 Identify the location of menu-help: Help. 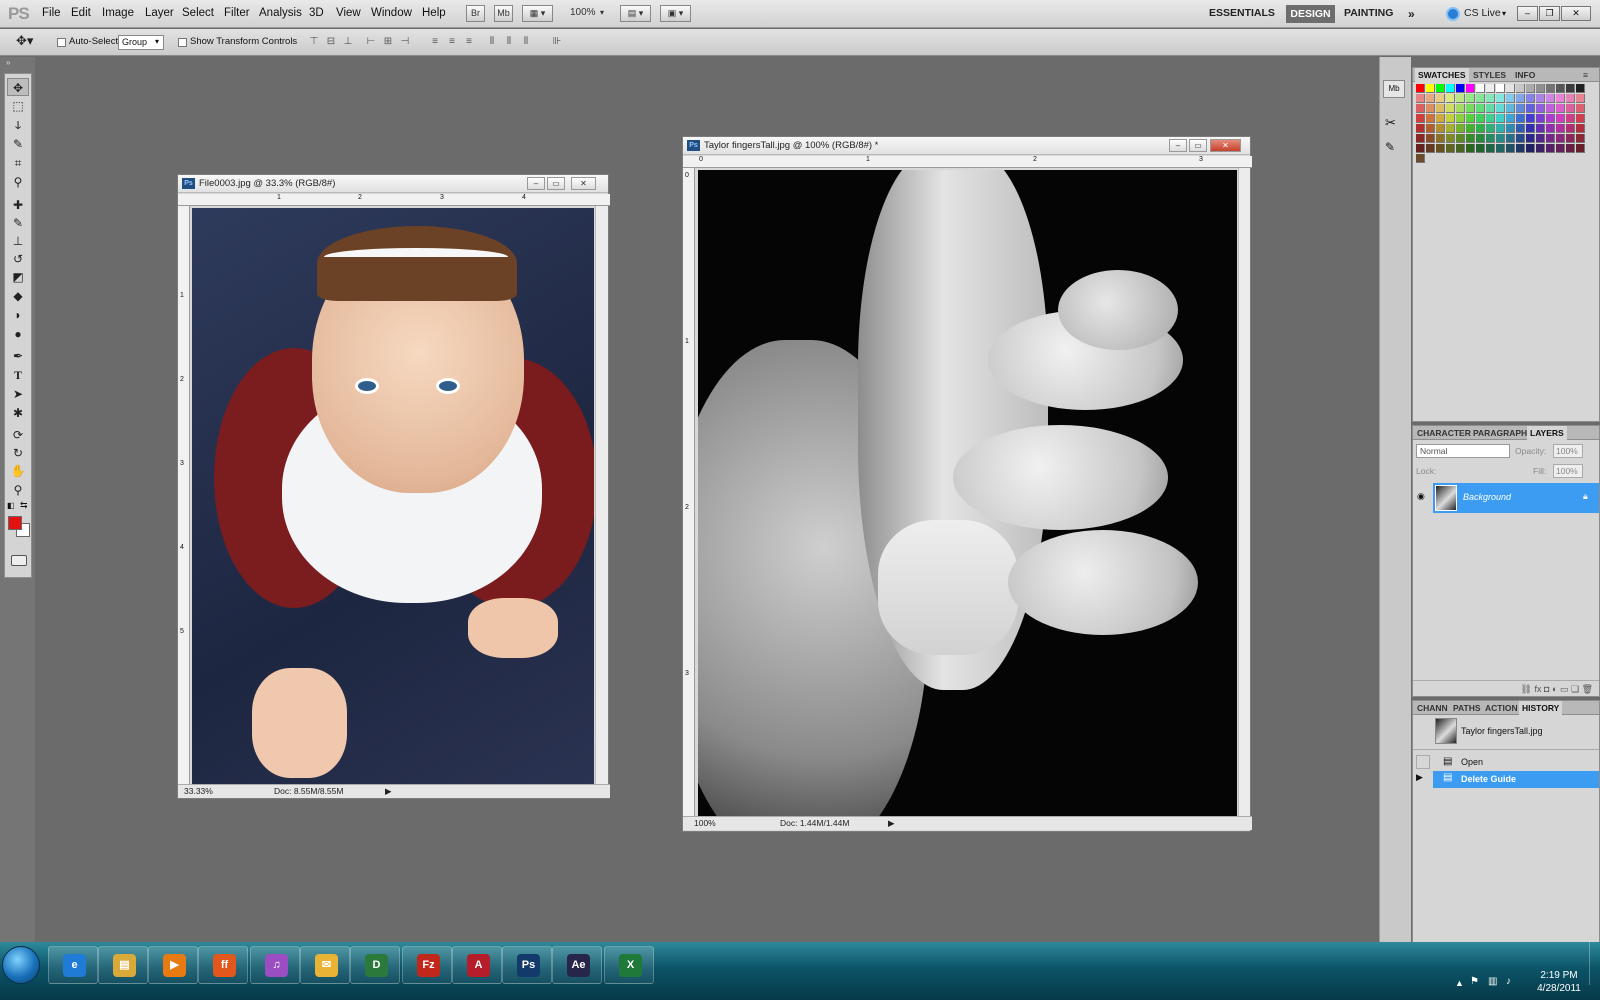
(434, 13).